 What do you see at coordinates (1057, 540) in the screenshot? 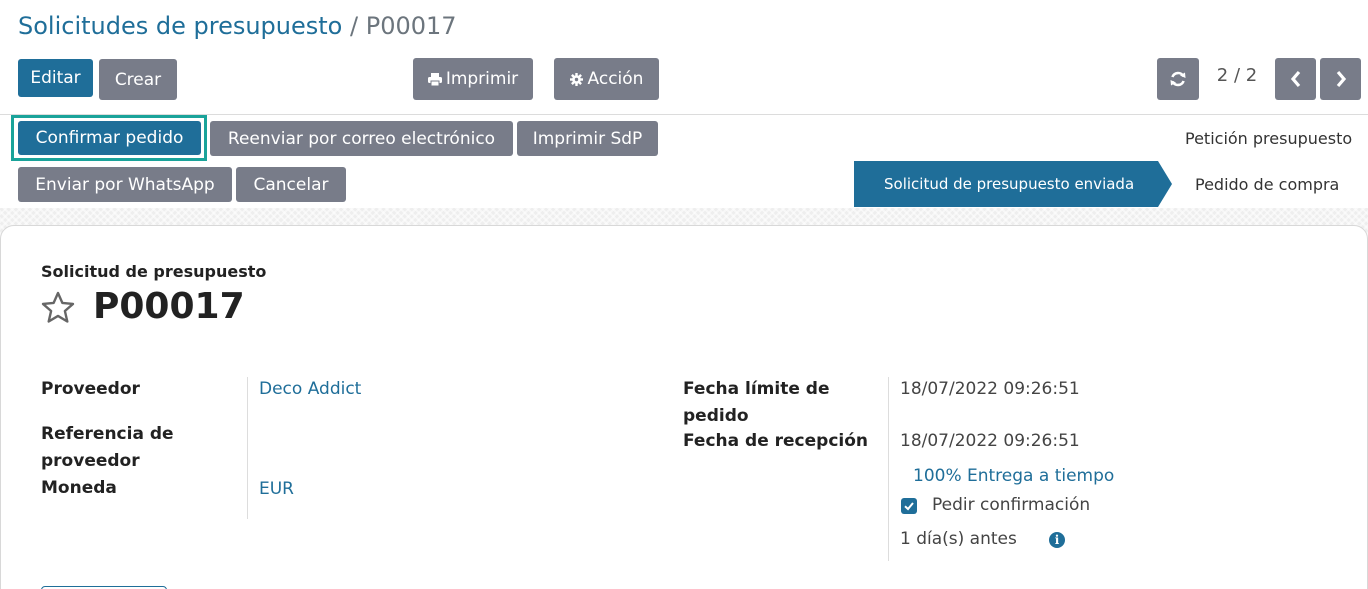
I see `info-icon: i` at bounding box center [1057, 540].